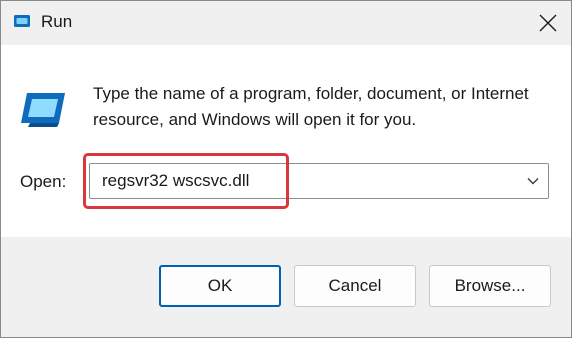 The height and width of the screenshot is (338, 572). Describe the element at coordinates (355, 286) in the screenshot. I see `cancel-button: Cancel` at that location.